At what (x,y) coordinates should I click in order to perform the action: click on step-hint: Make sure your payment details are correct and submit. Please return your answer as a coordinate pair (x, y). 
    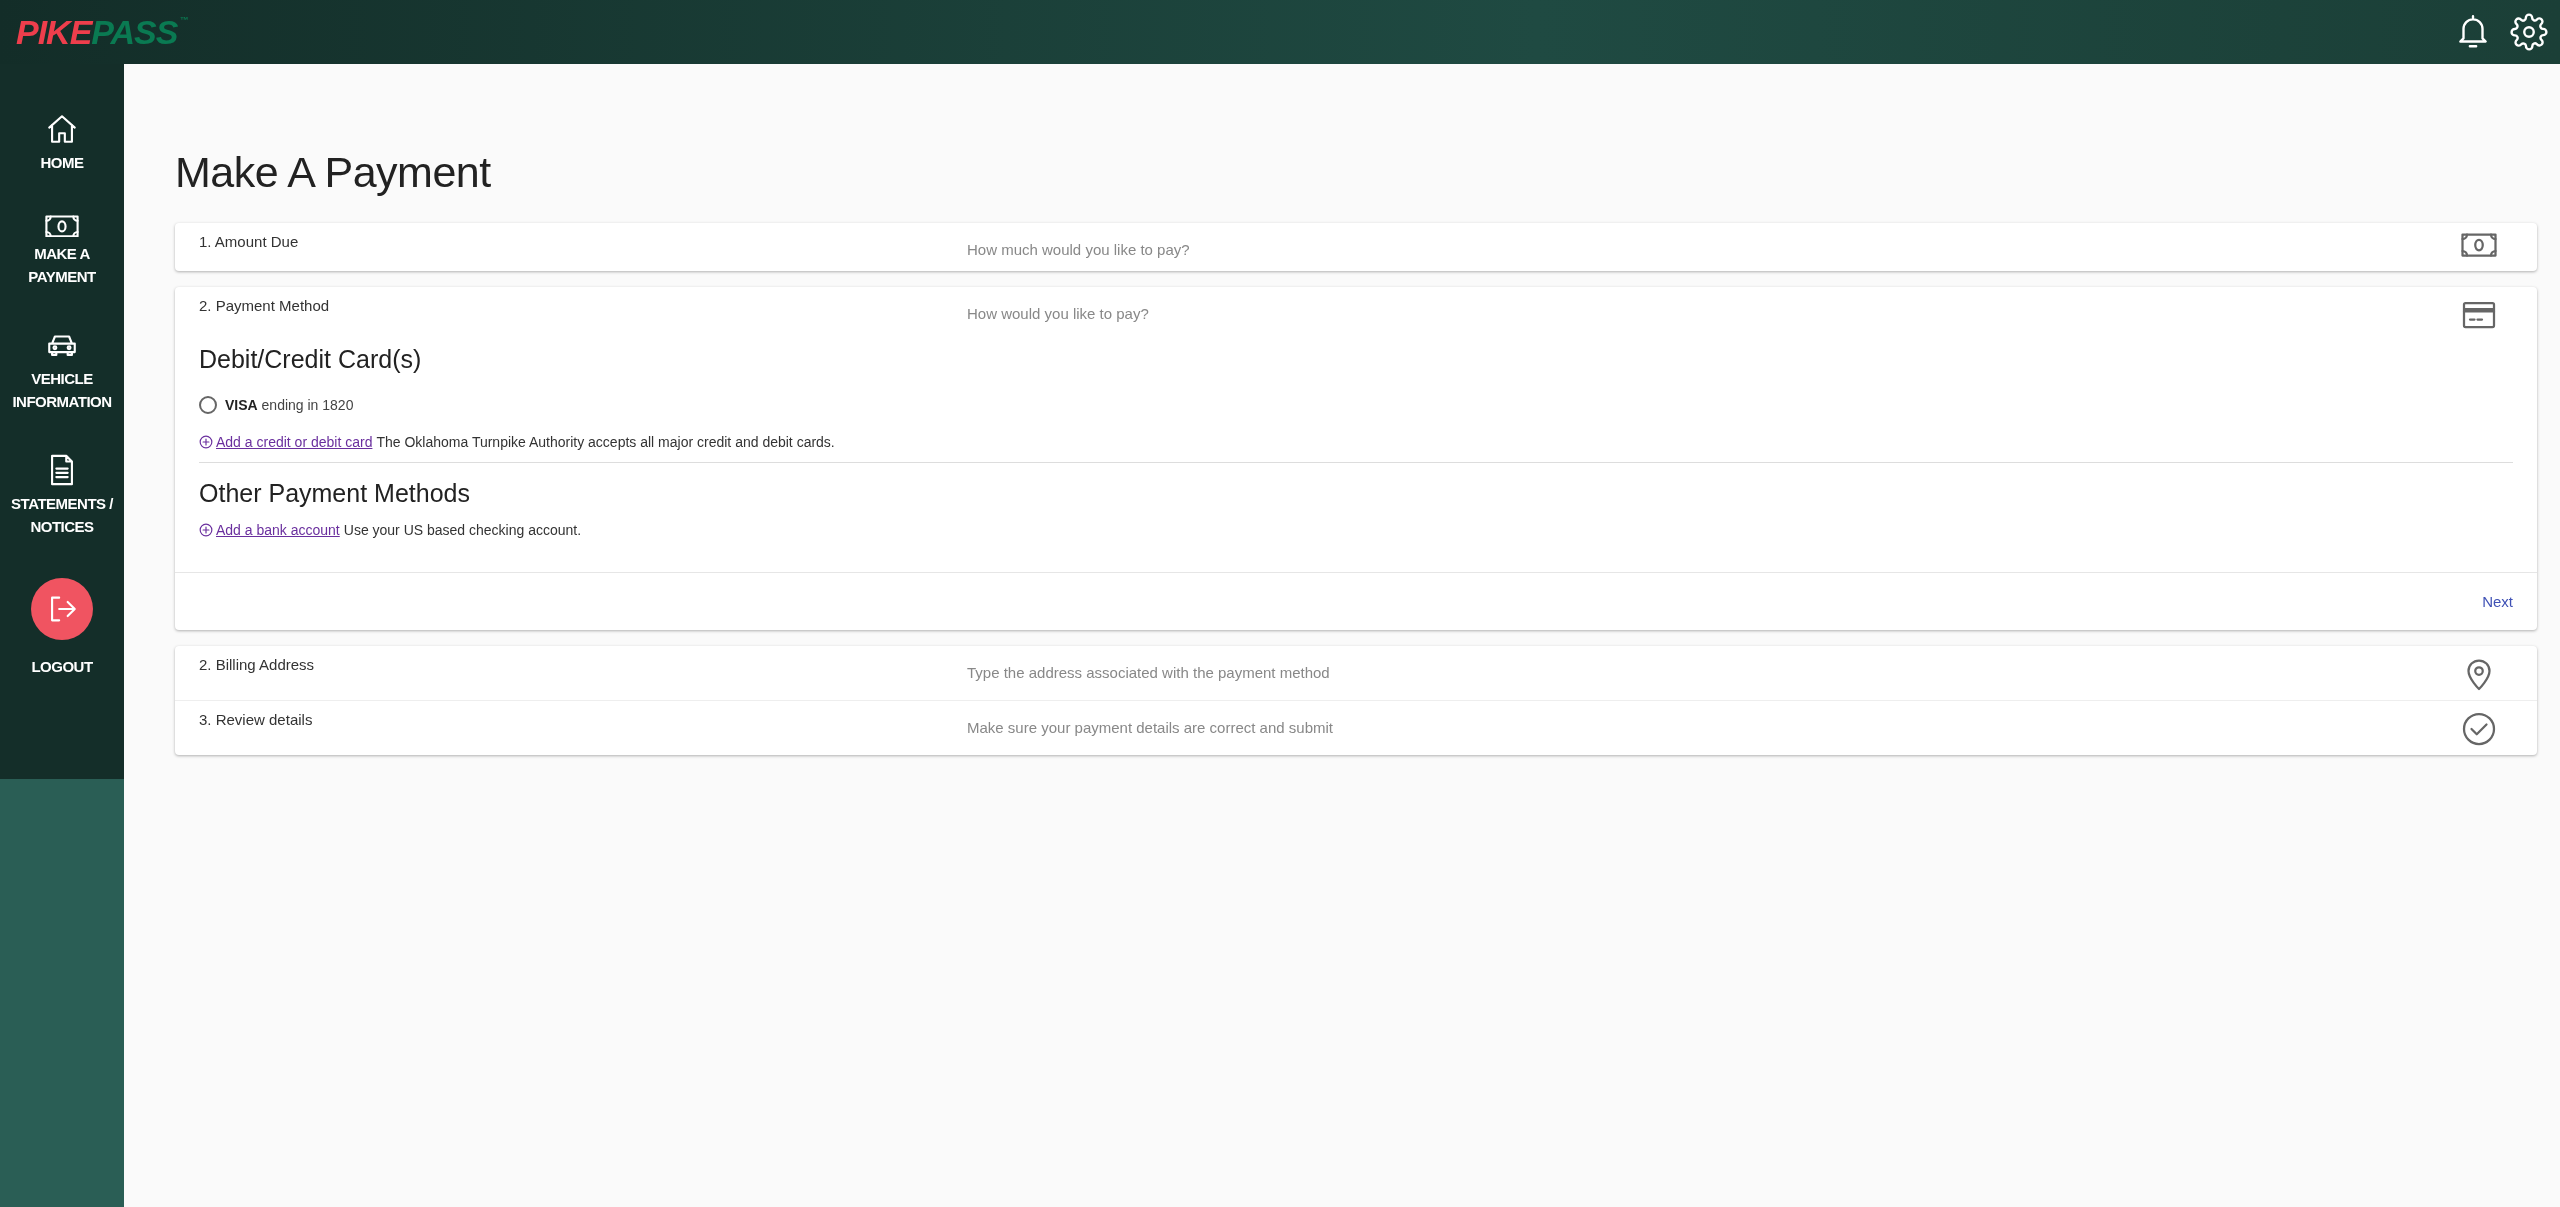
    Looking at the image, I should click on (1150, 728).